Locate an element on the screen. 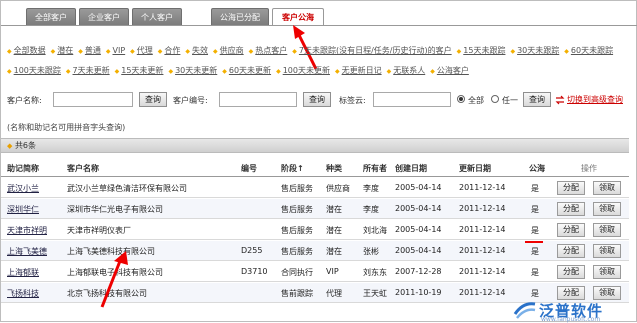  cell-created: 2007-12-28 is located at coordinates (418, 271).